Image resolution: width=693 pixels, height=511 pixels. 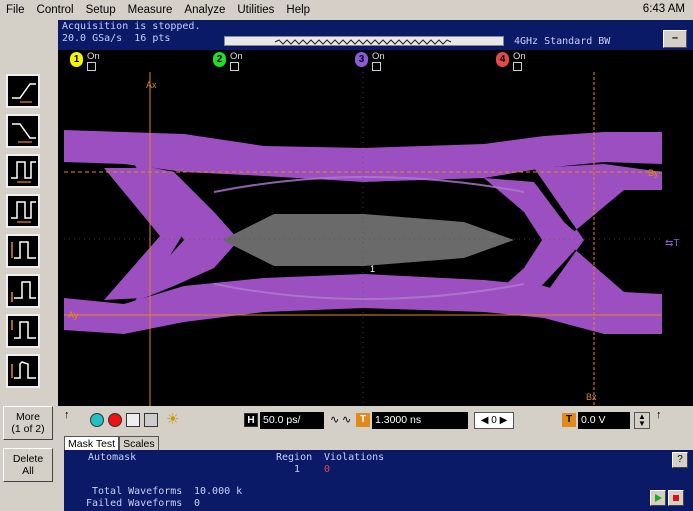 I want to click on menu-measure: Measure, so click(x=150, y=10).